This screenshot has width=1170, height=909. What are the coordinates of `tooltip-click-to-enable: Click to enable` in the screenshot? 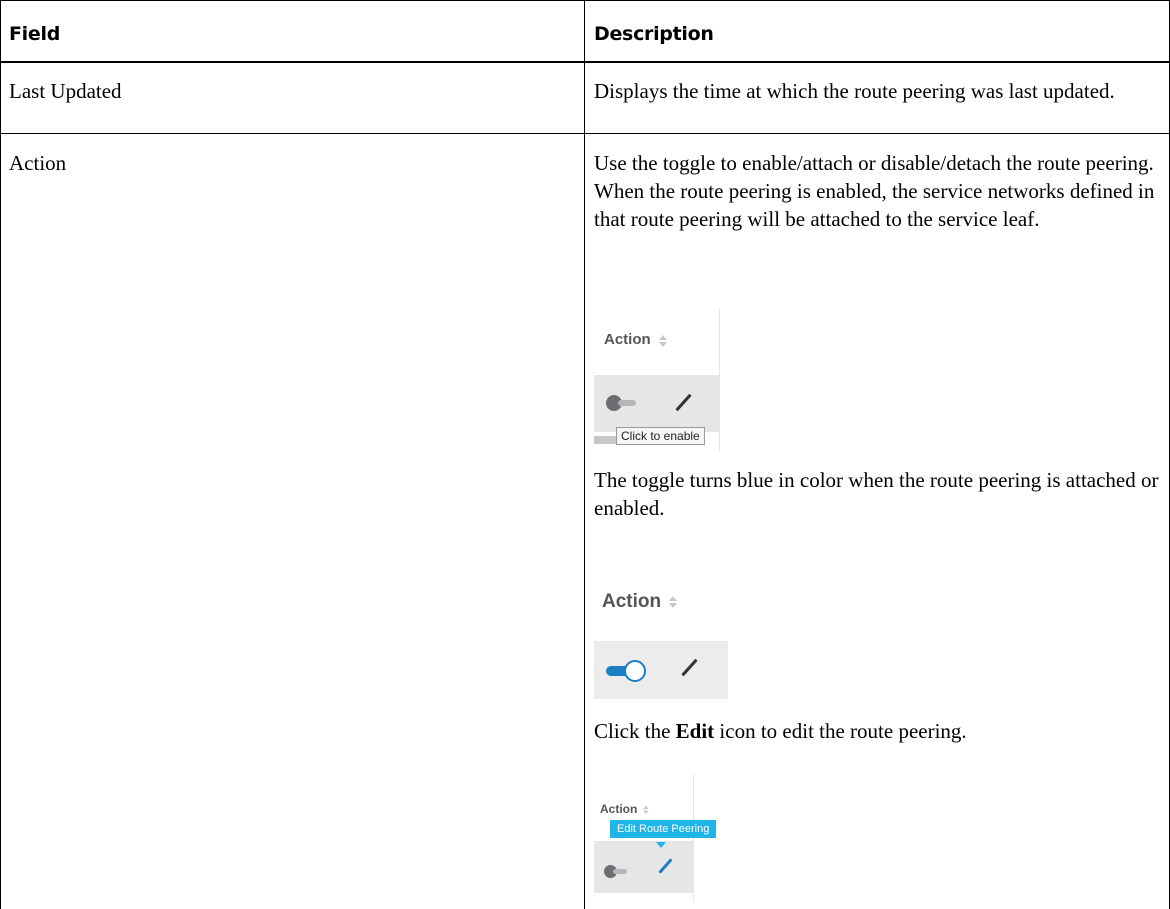 It's located at (660, 436).